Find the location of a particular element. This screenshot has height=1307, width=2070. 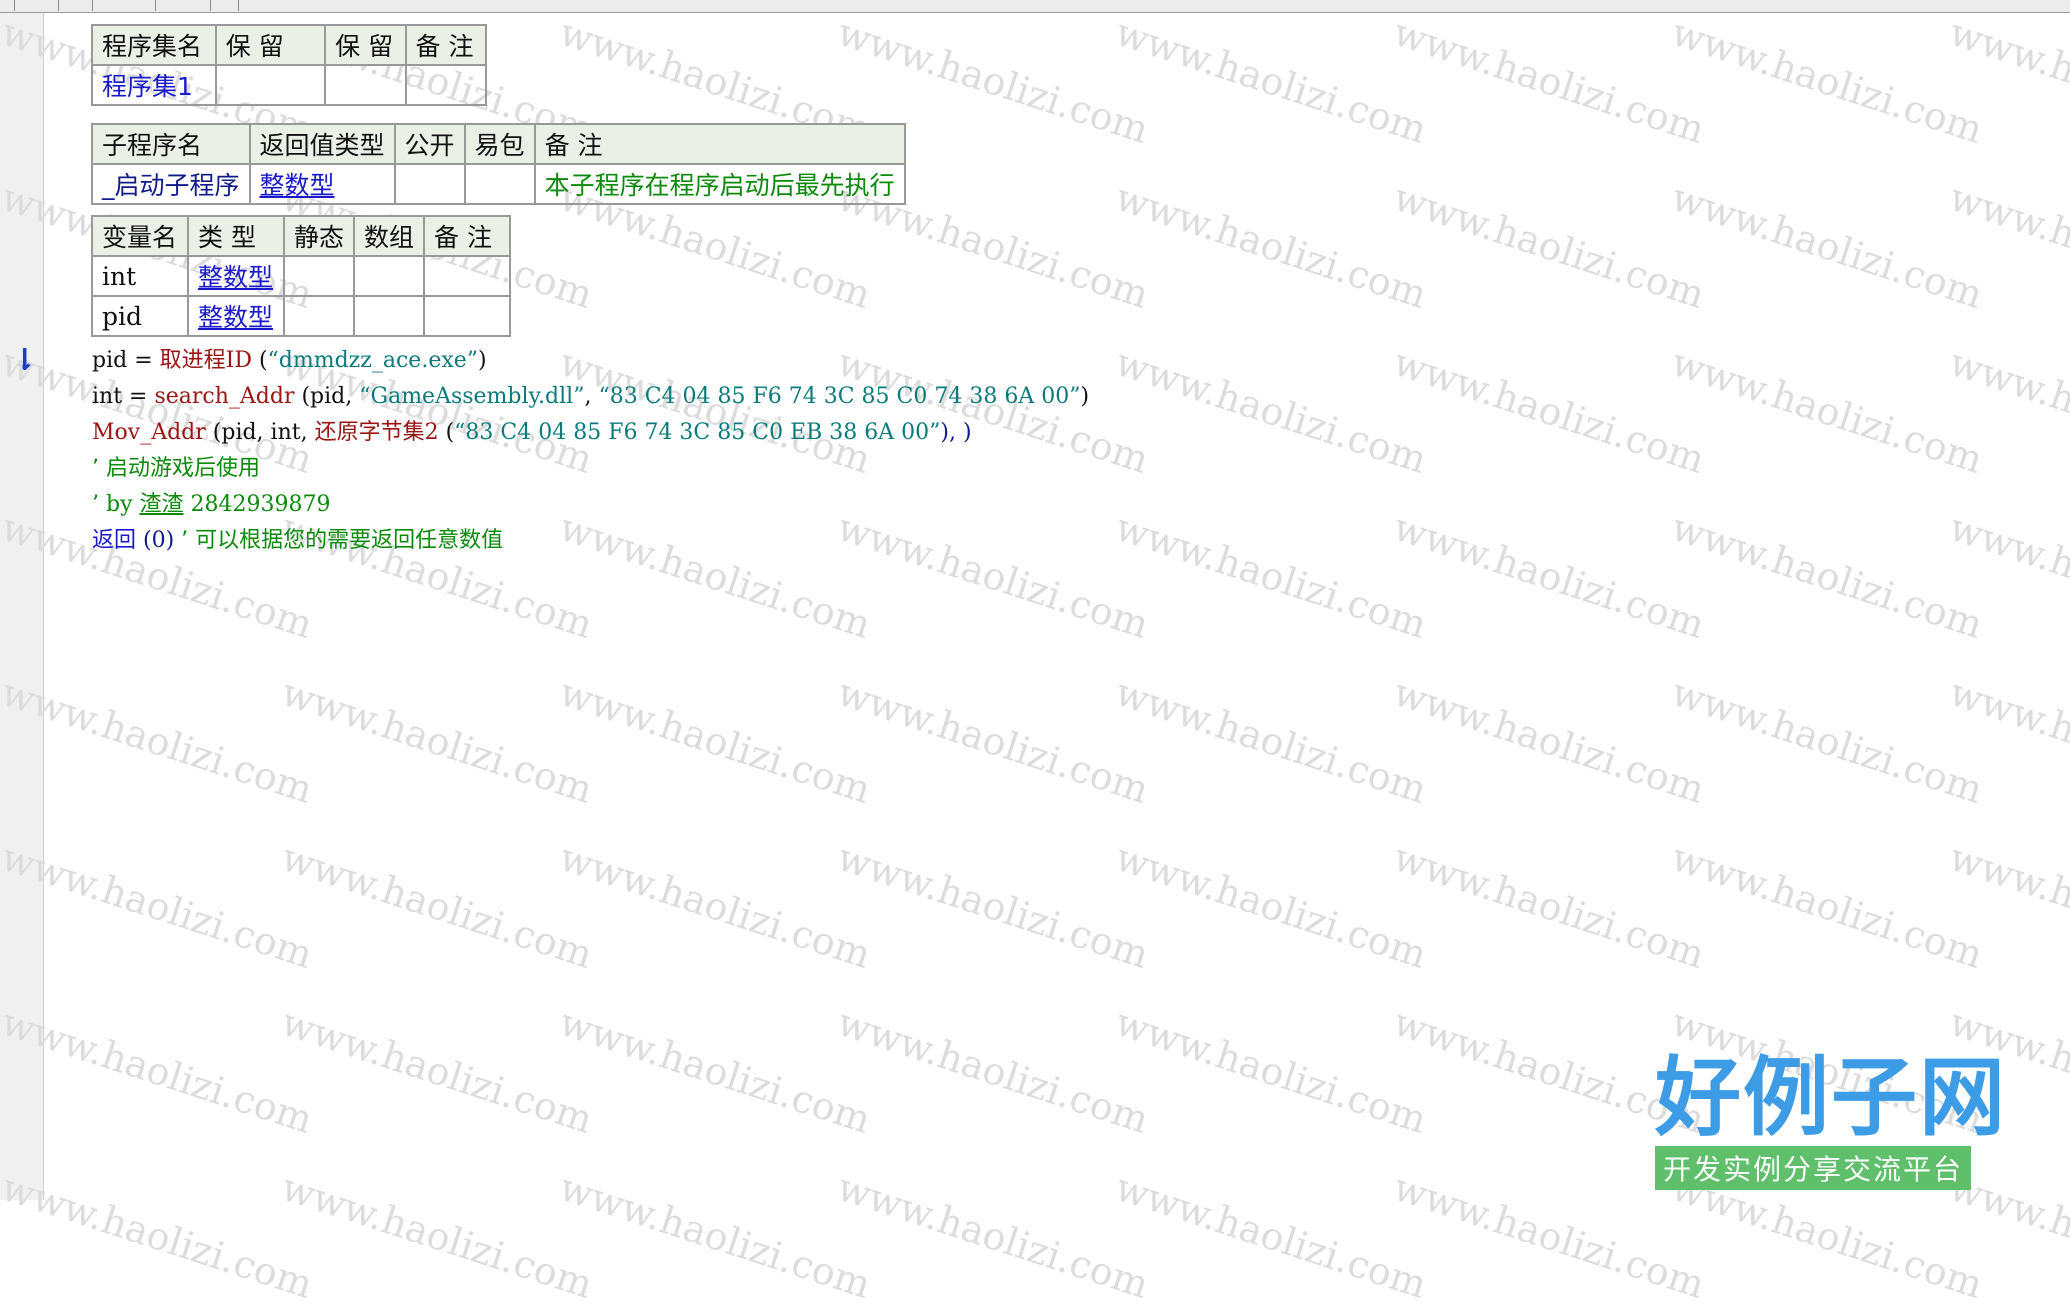

assembly-table: 程序集名 保 留 保 留 备 注 程序集1 is located at coordinates (289, 65).